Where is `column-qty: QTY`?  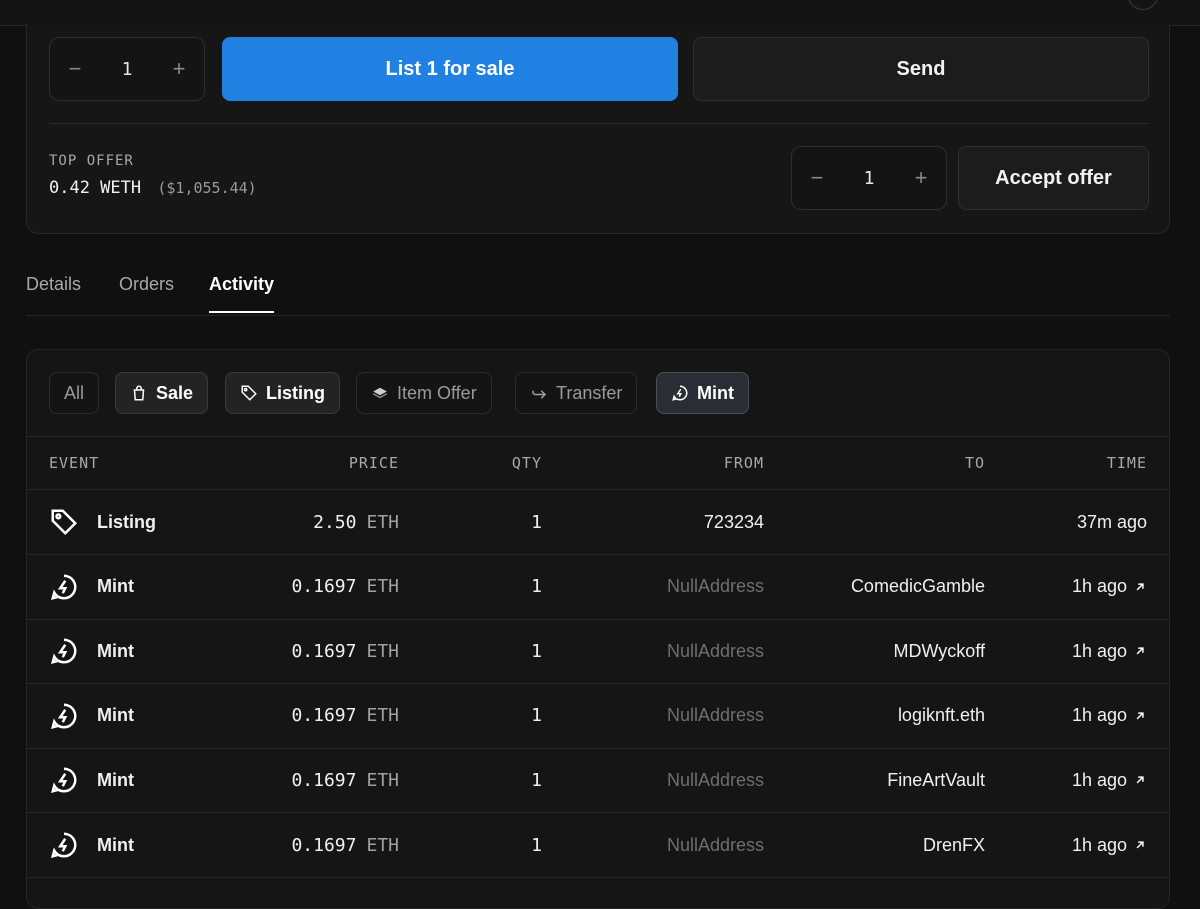
column-qty: QTY is located at coordinates (527, 463).